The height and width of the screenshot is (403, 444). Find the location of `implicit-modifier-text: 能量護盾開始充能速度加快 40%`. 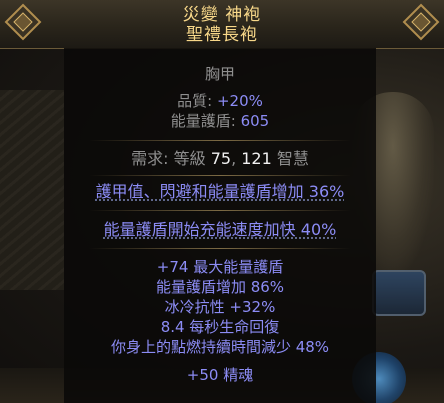

implicit-modifier-text: 能量護盾開始充能速度加快 40% is located at coordinates (220, 229).